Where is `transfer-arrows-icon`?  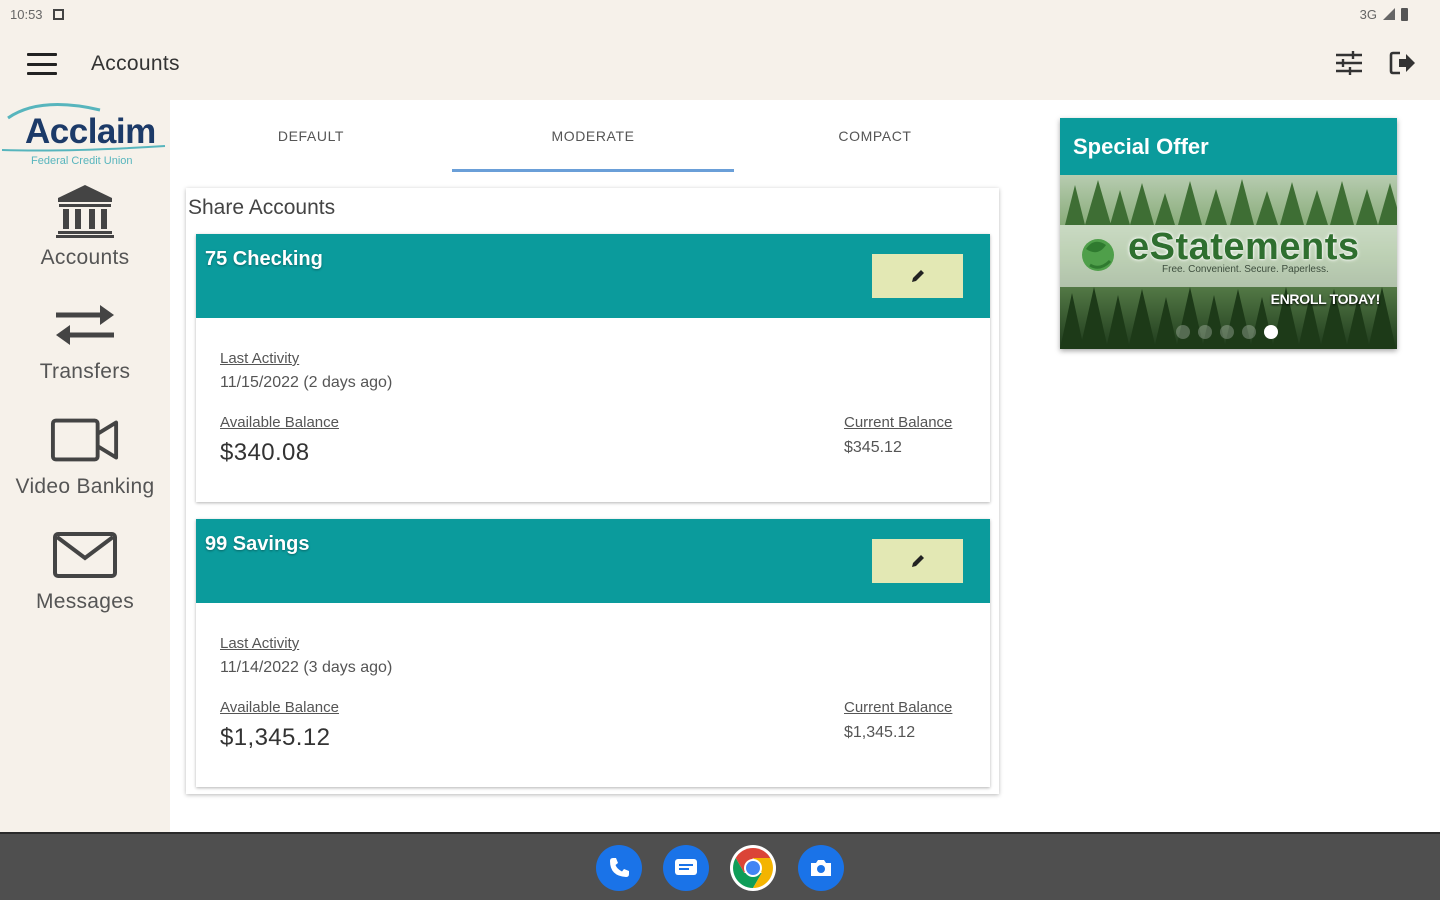 transfer-arrows-icon is located at coordinates (85, 325).